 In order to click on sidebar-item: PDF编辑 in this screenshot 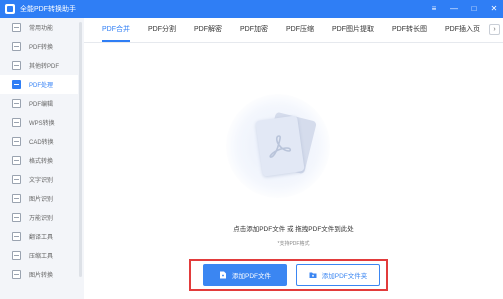, I will do `click(42, 103)`.